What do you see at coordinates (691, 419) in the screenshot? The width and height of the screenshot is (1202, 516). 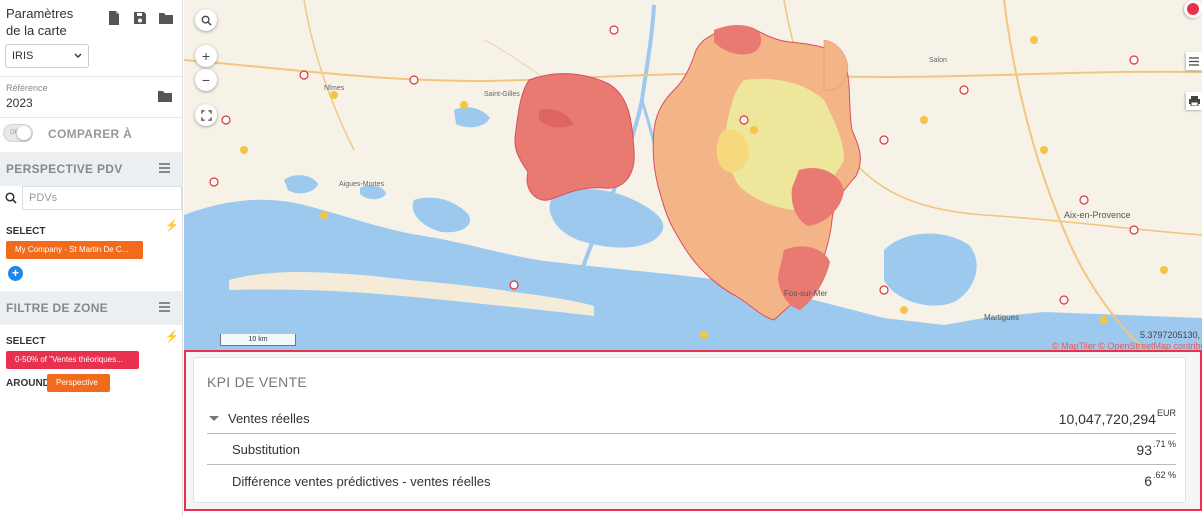 I see `kpi-row-ventes: Ventes réelles 10,047,720,294EUR` at bounding box center [691, 419].